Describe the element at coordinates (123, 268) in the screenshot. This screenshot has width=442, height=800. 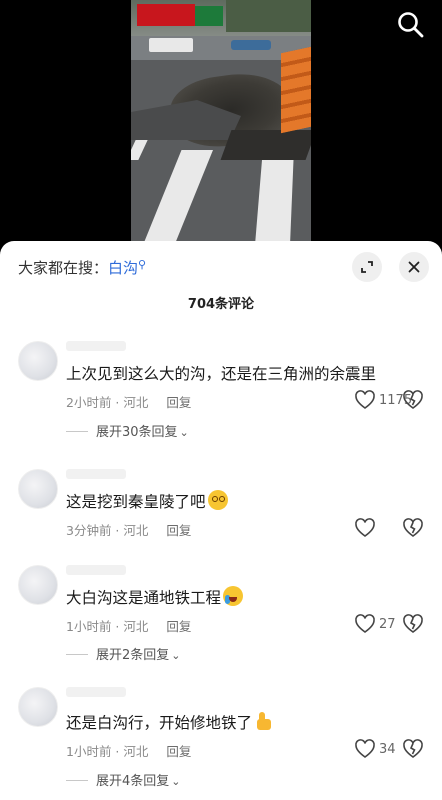
I see `trending-search-keyword: 白沟` at that location.